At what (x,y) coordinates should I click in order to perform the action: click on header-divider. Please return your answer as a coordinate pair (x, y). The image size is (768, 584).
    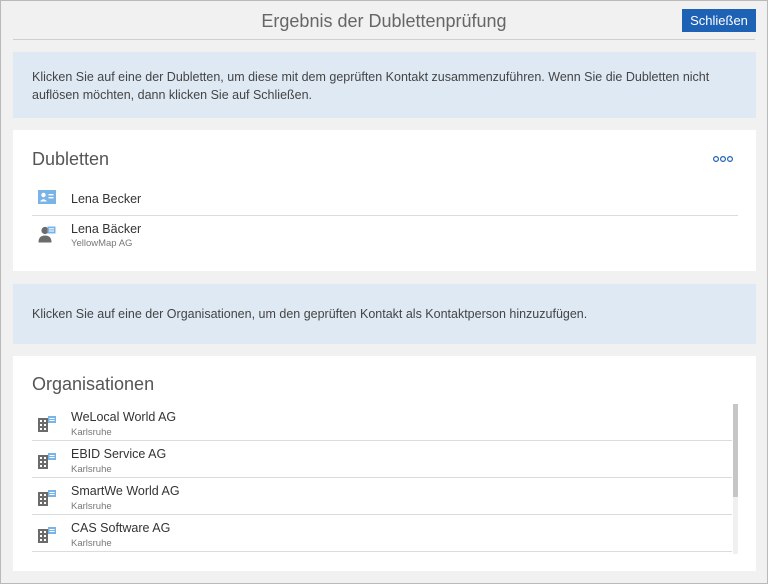
    Looking at the image, I should click on (384, 39).